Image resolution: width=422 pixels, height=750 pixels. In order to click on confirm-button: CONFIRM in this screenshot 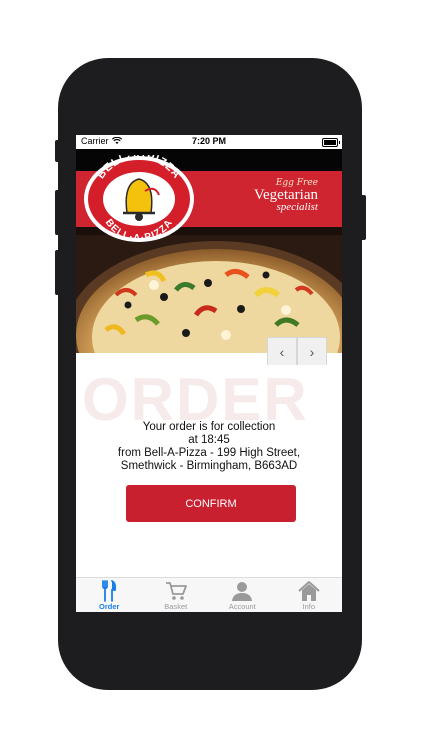, I will do `click(211, 503)`.